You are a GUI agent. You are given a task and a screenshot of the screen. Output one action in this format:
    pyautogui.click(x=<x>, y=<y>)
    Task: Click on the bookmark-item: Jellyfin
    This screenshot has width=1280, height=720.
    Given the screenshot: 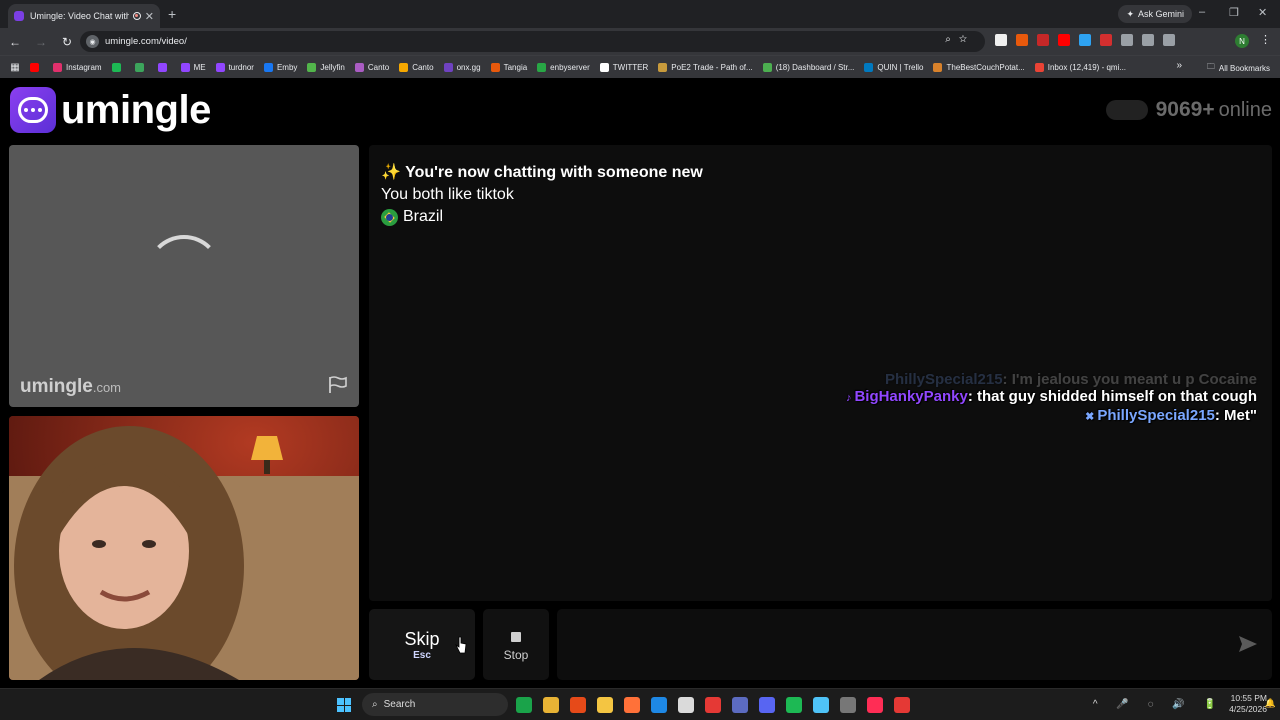 What is the action you would take?
    pyautogui.click(x=326, y=67)
    